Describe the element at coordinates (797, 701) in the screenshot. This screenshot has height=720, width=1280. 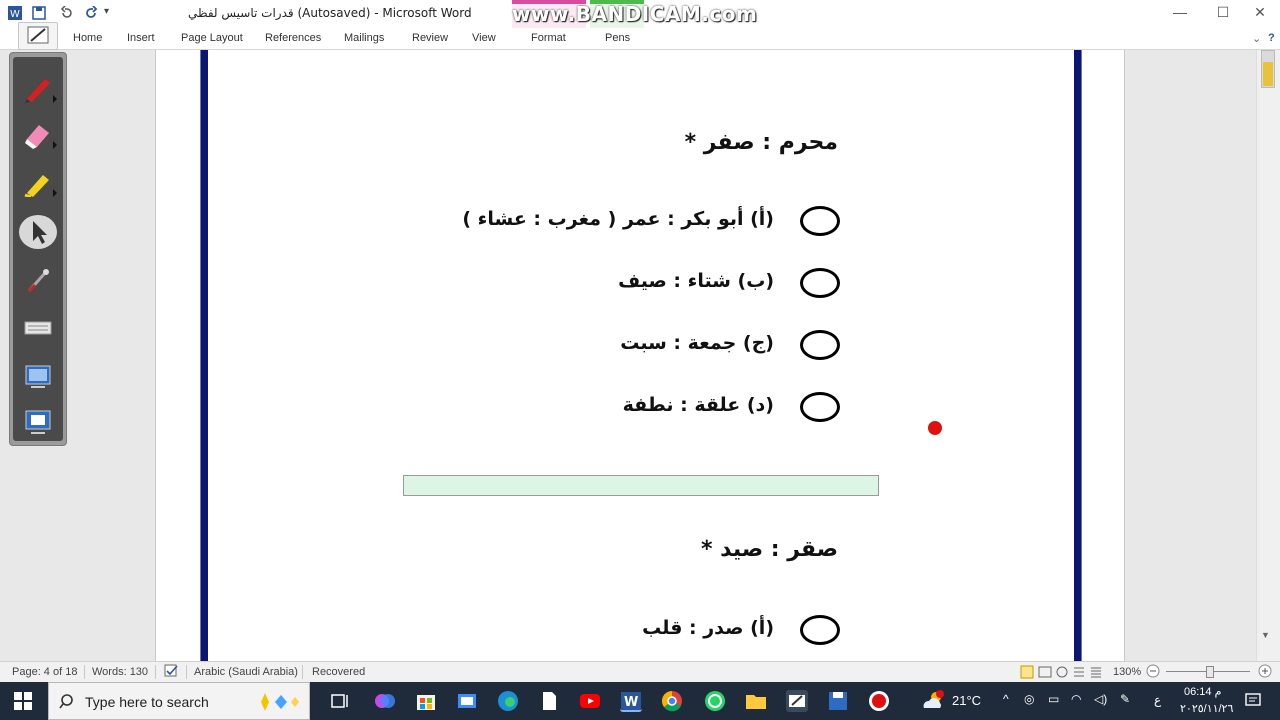
I see `pen-tool-taskbar-icon` at that location.